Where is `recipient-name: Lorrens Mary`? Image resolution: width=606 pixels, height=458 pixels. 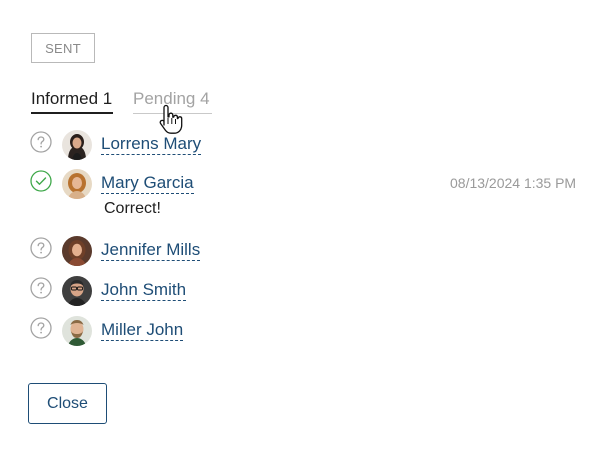
recipient-name: Lorrens Mary is located at coordinates (151, 144).